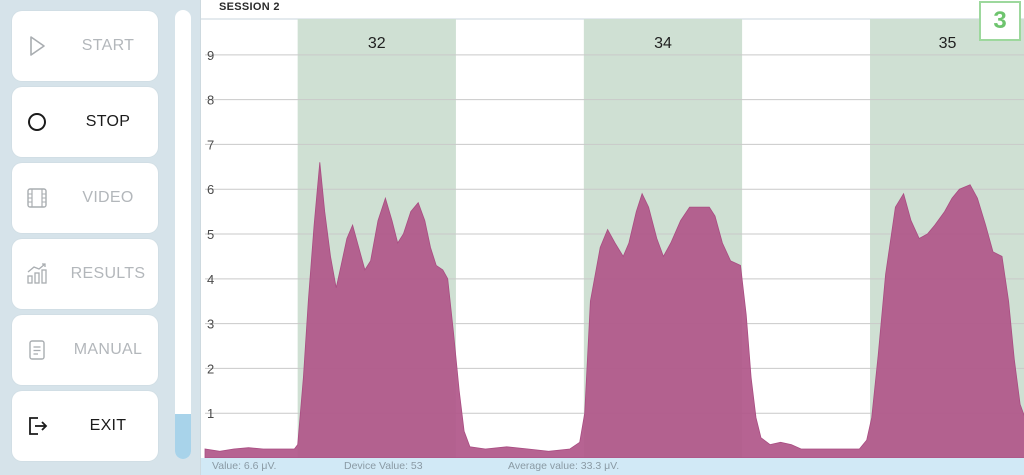 The image size is (1024, 475). I want to click on start-button-label: START, so click(108, 45).